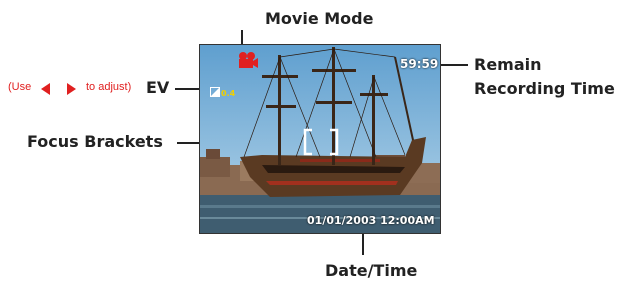 The image size is (627, 281). What do you see at coordinates (248, 60) in the screenshot?
I see `movie-camera-icon` at bounding box center [248, 60].